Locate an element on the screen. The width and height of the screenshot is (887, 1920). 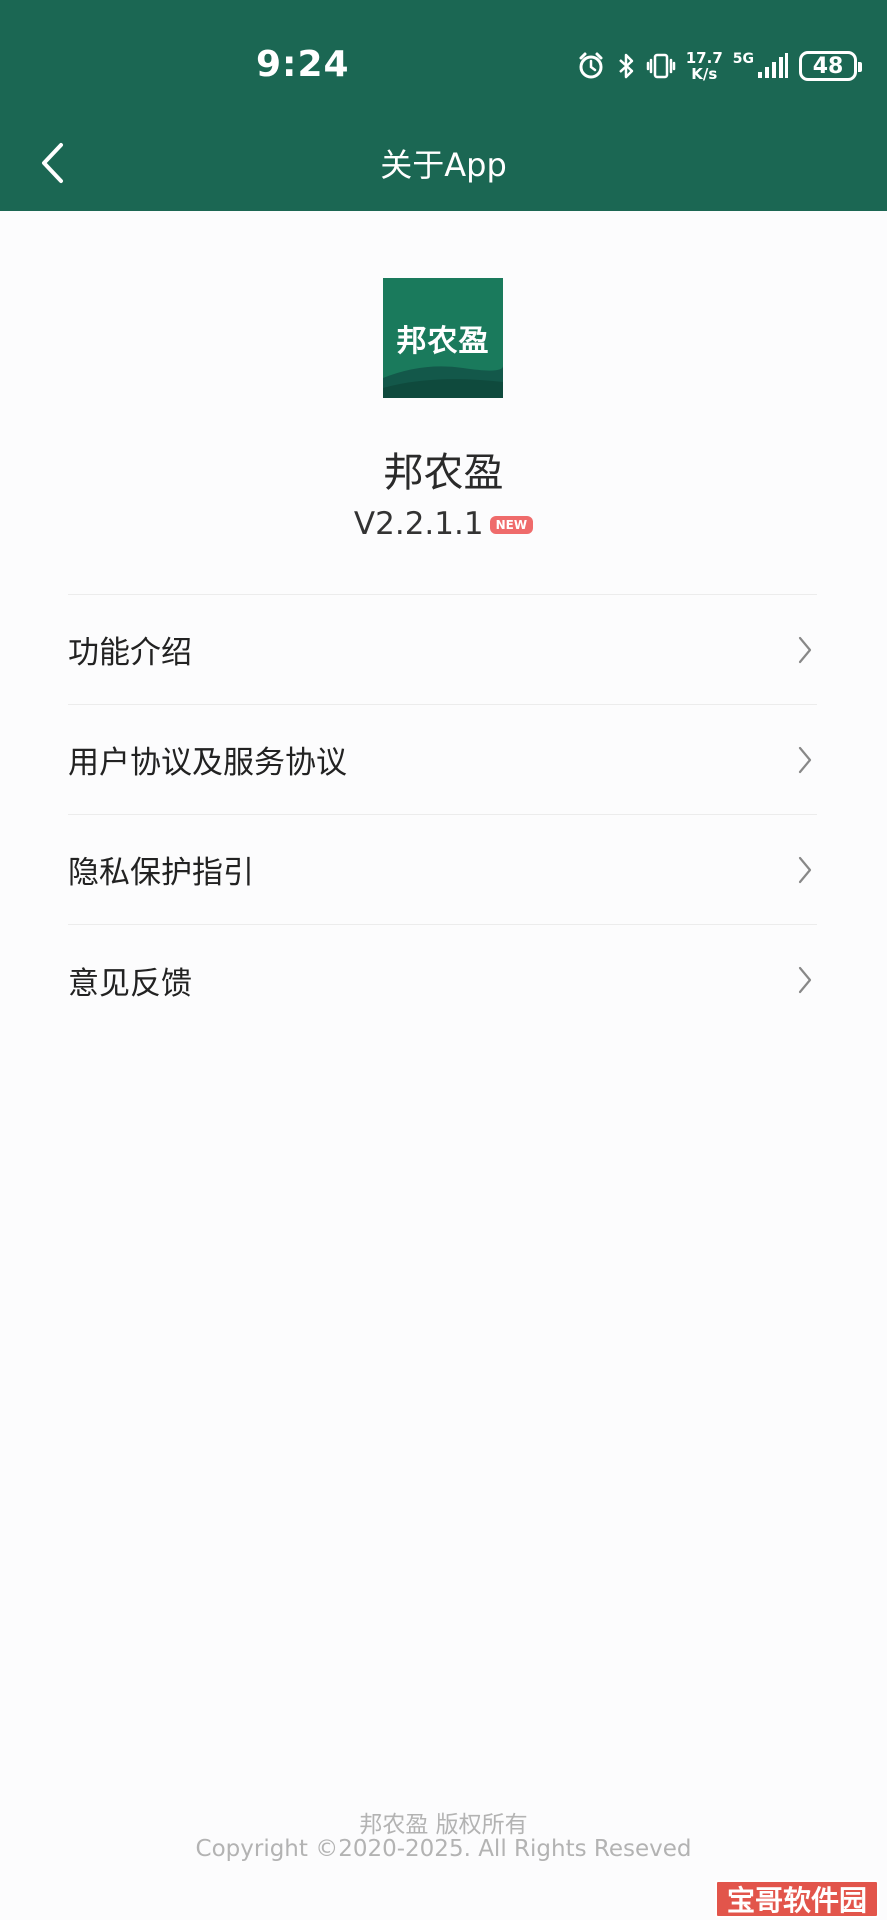
network-type: 5G is located at coordinates (743, 59).